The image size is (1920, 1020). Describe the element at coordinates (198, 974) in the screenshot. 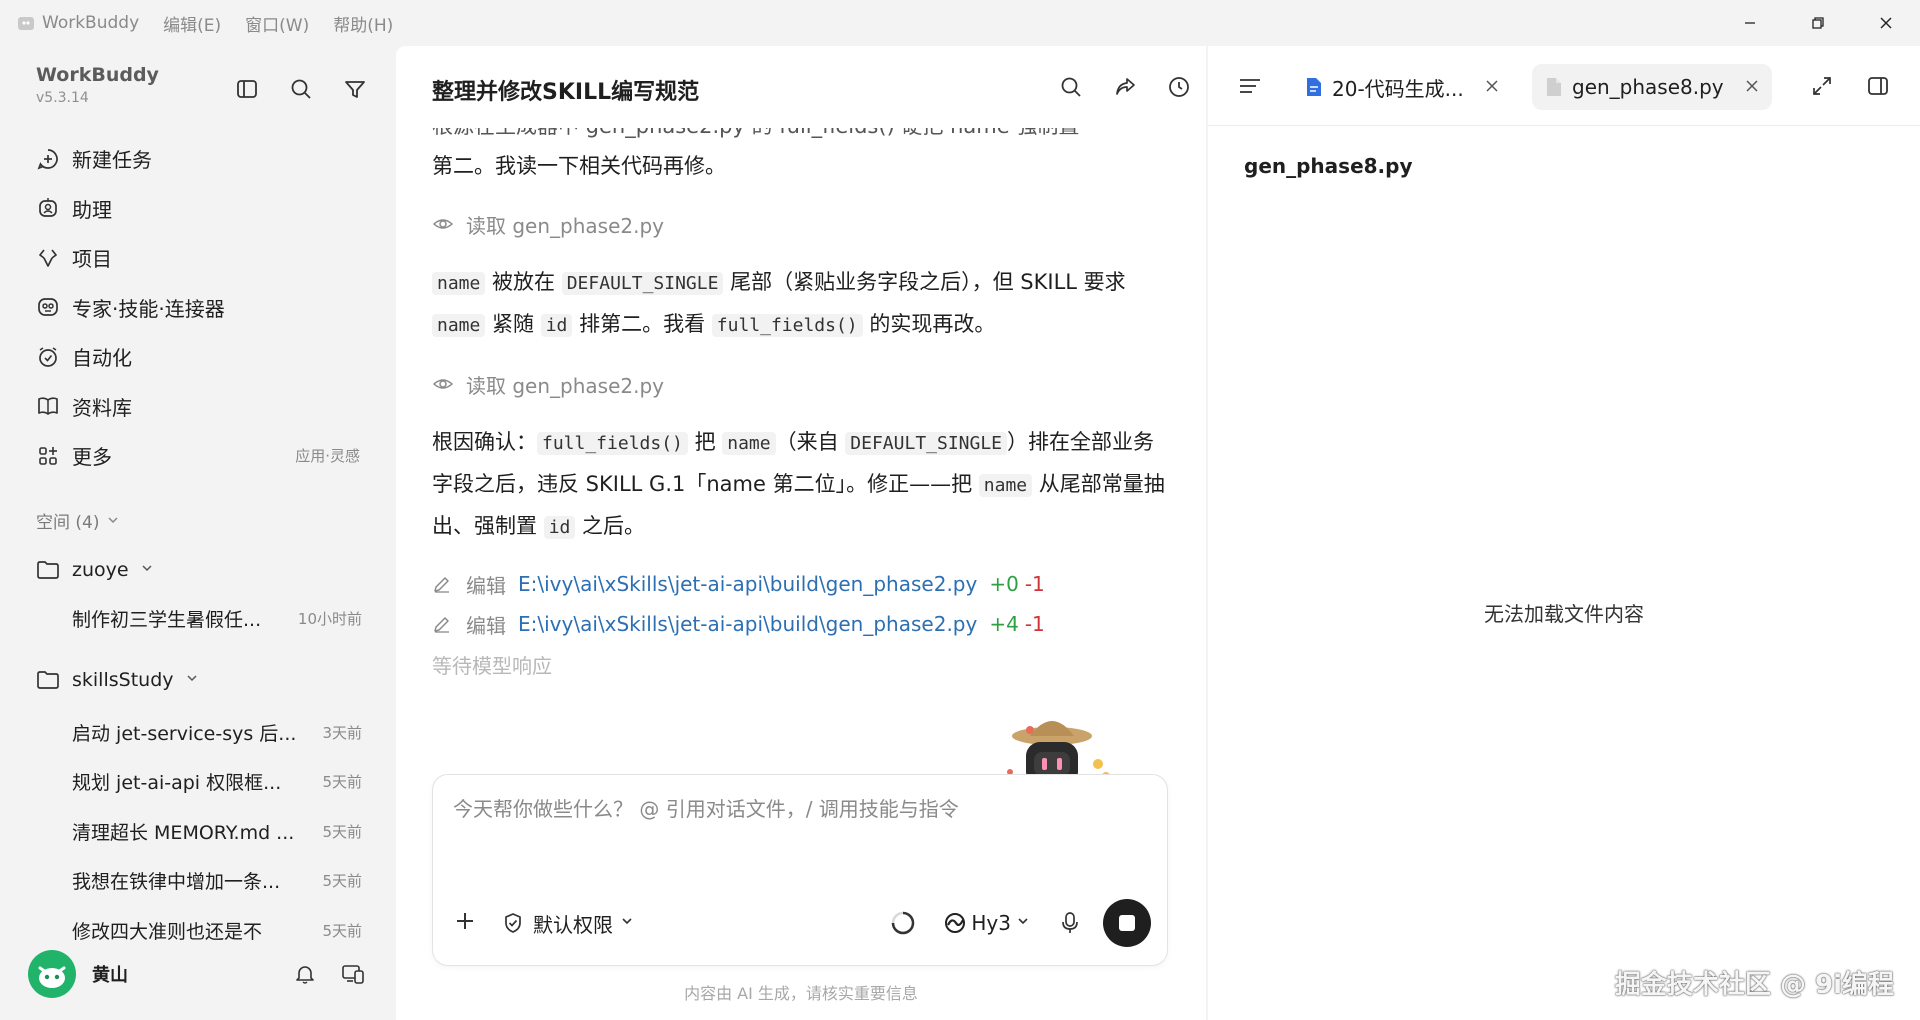

I see `user-bar: 黄山` at that location.